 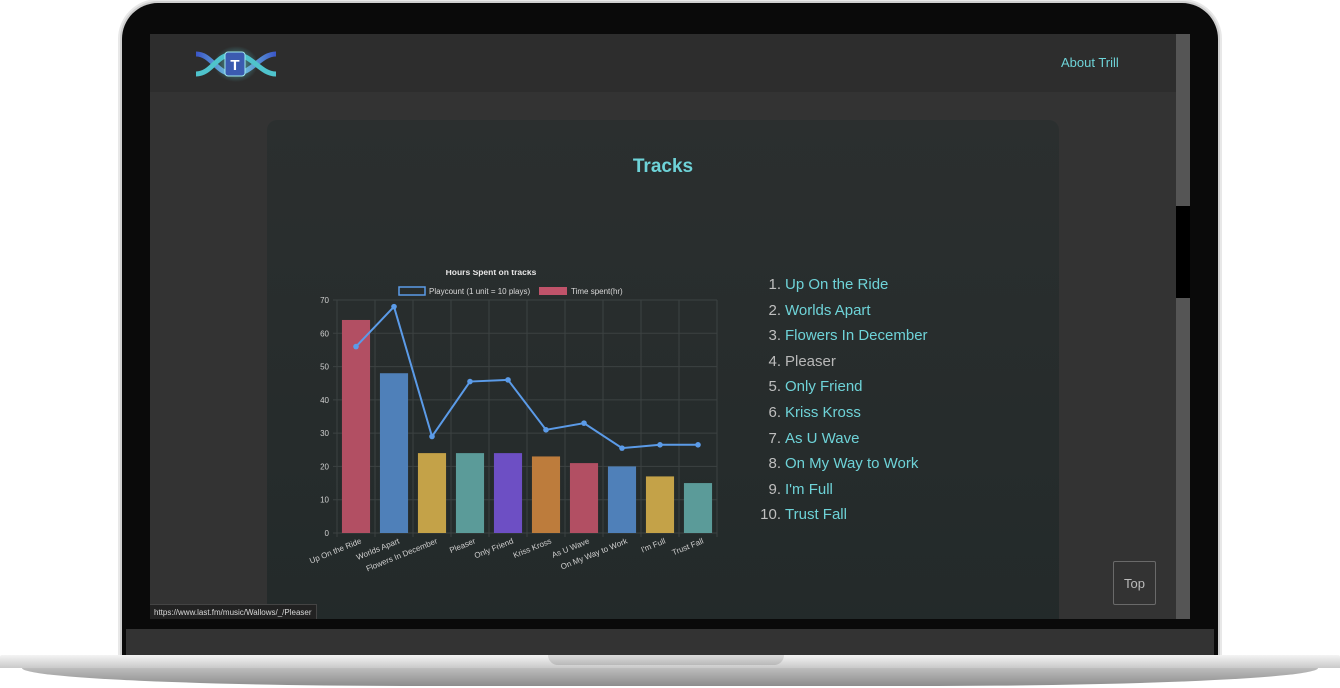 What do you see at coordinates (324, 300) in the screenshot?
I see `y-tick-label: 70` at bounding box center [324, 300].